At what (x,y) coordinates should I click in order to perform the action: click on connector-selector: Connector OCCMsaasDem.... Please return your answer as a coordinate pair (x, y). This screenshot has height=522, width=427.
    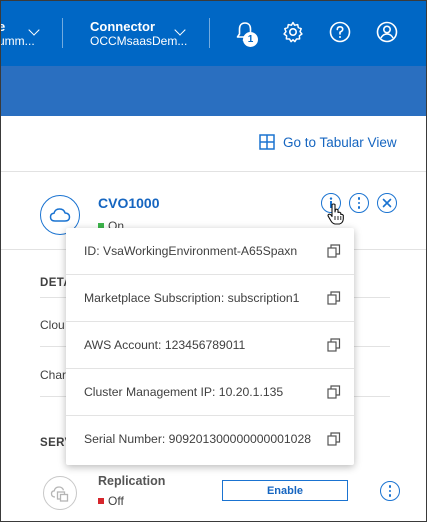
    Looking at the image, I should click on (139, 34).